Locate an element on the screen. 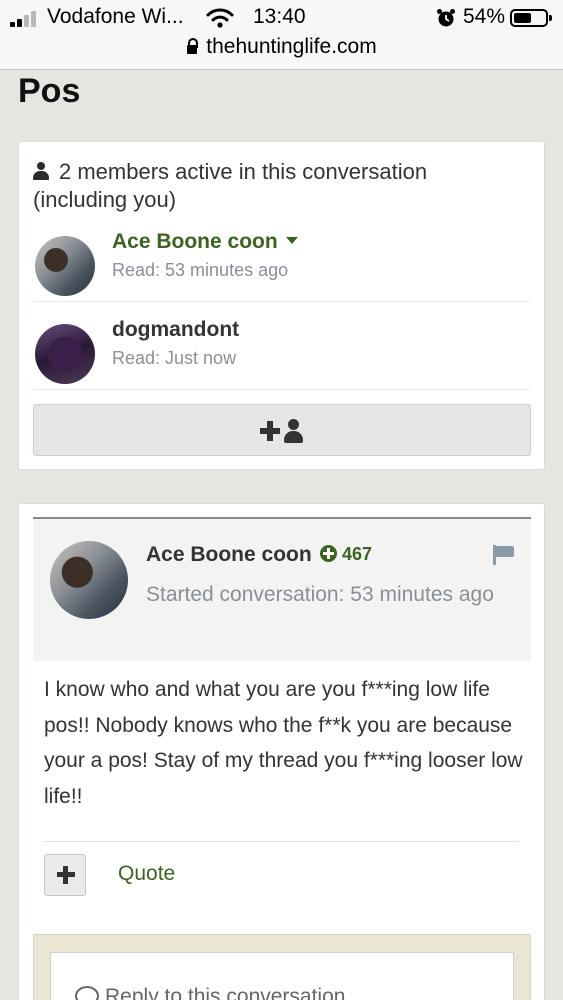 This screenshot has width=563, height=1000. reputation-count: 467 is located at coordinates (357, 554).